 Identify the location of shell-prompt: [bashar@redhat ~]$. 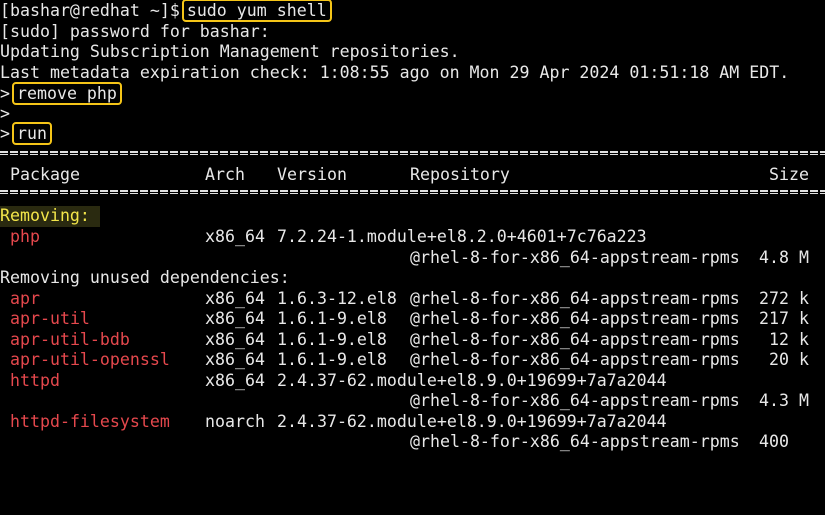
(90, 10).